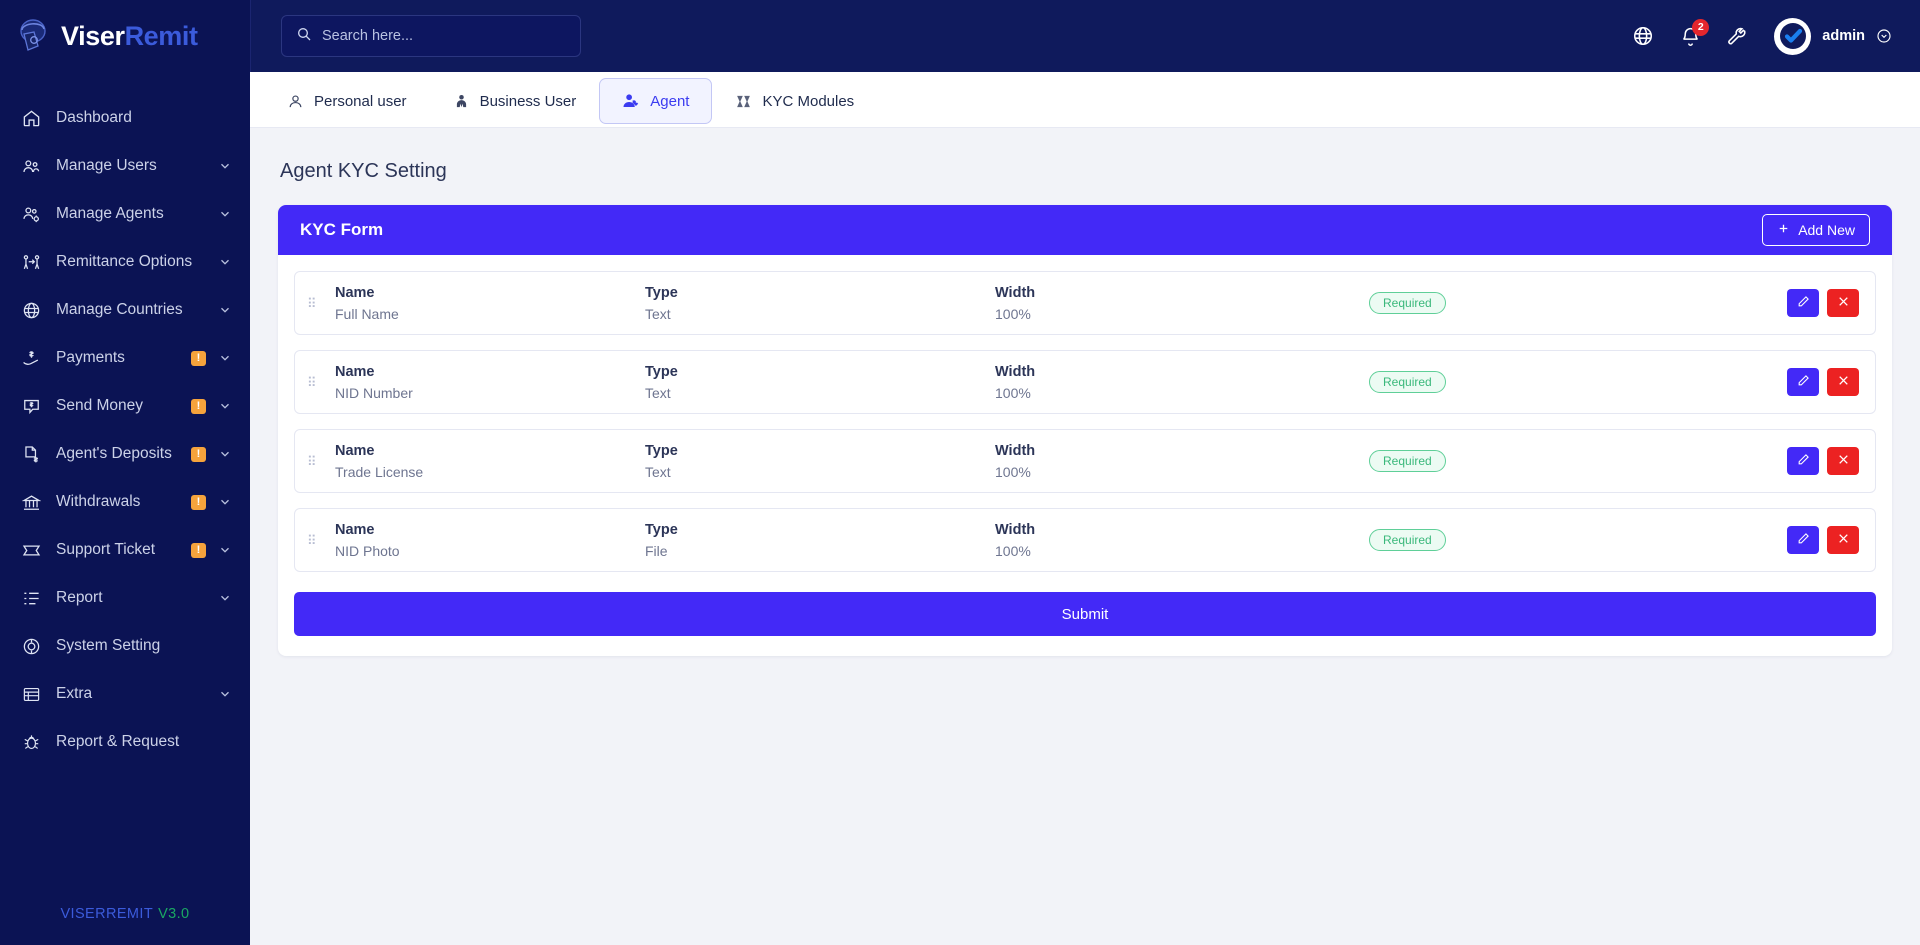 The height and width of the screenshot is (945, 1920). What do you see at coordinates (444, 36) in the screenshot?
I see `search-input` at bounding box center [444, 36].